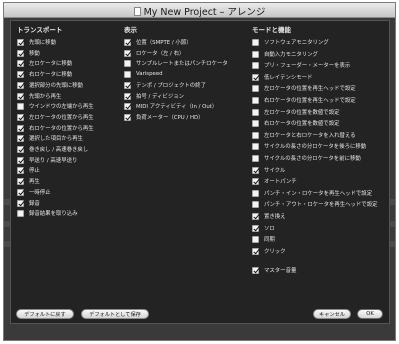 The height and width of the screenshot is (344, 399). I want to click on option-row: Varispeed, so click(143, 74).